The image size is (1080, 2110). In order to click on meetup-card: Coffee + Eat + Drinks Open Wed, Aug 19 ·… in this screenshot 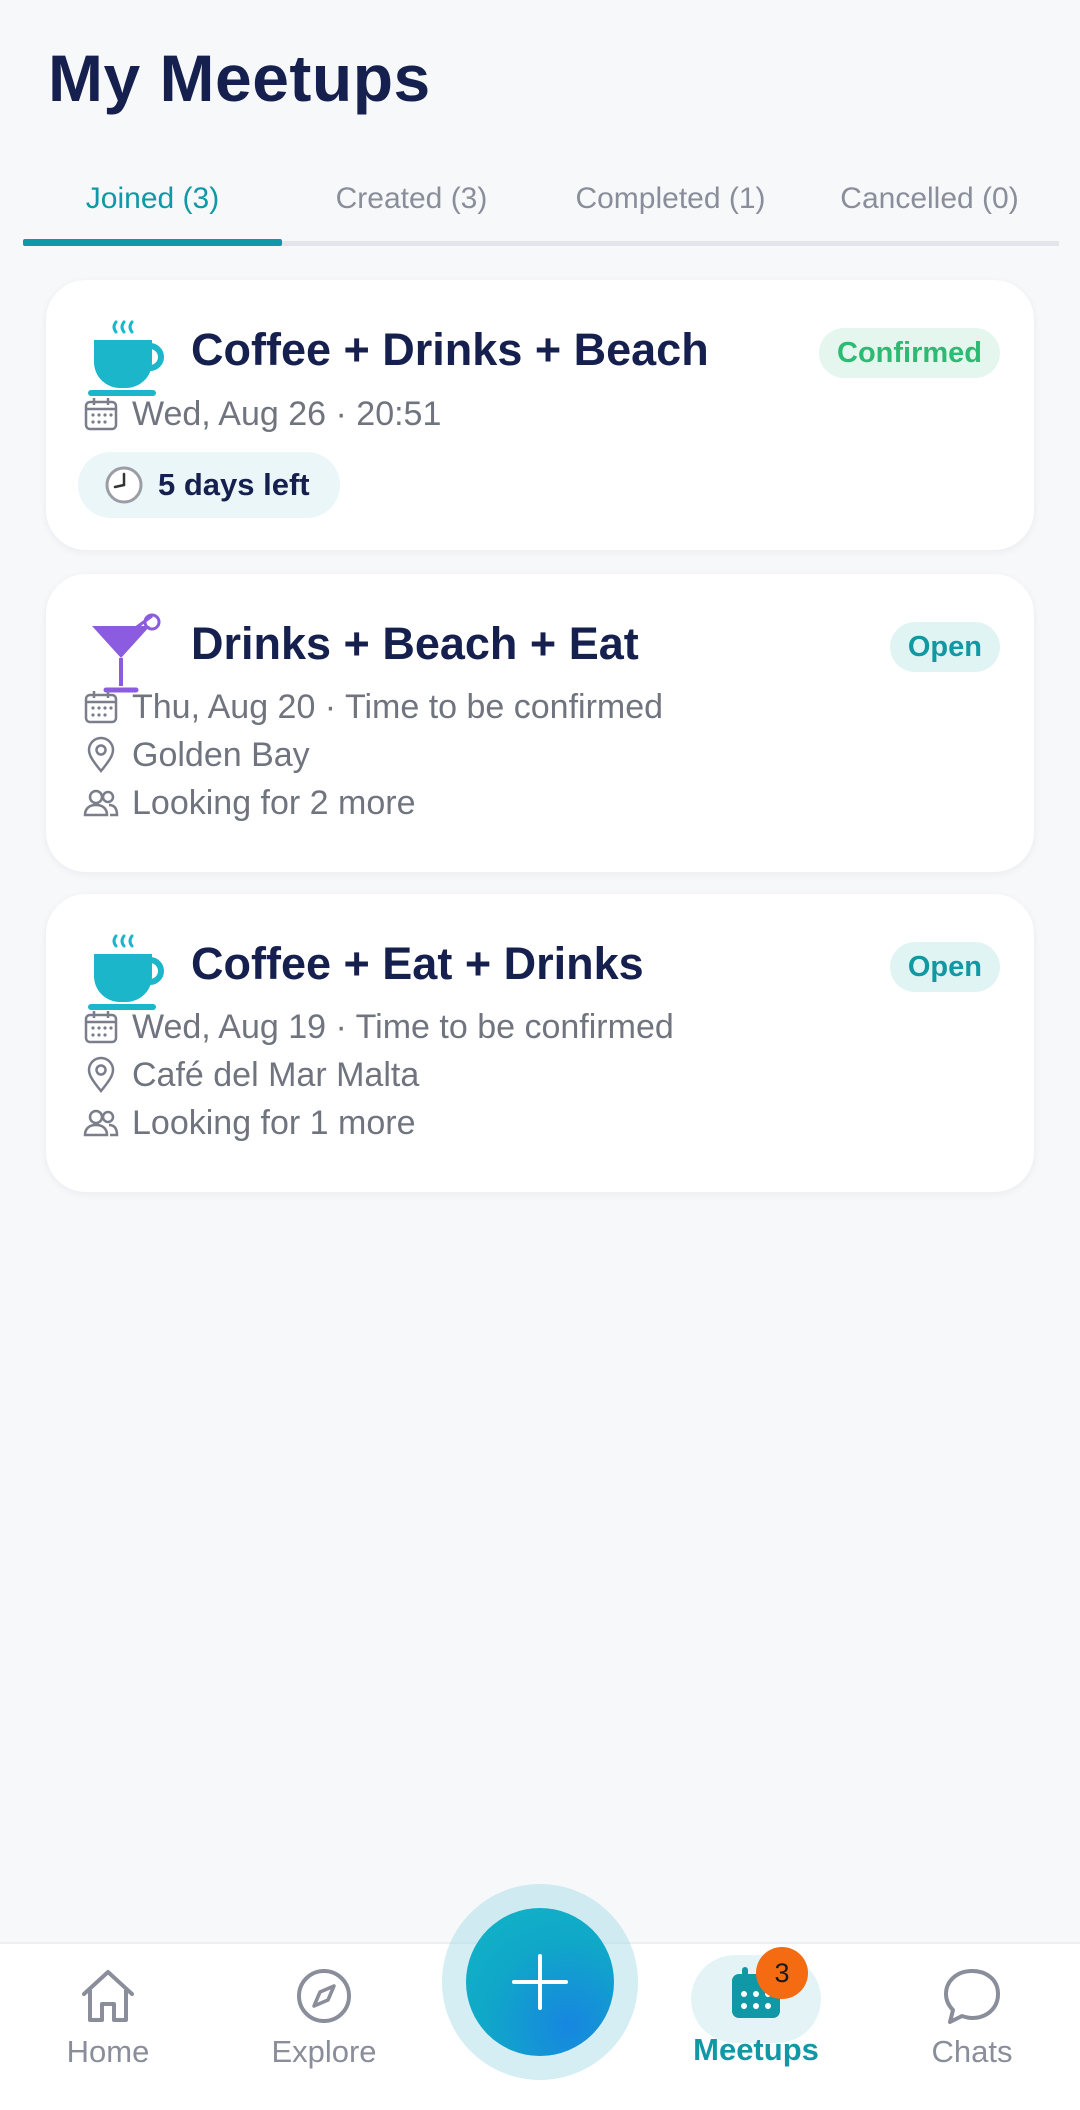, I will do `click(540, 1043)`.